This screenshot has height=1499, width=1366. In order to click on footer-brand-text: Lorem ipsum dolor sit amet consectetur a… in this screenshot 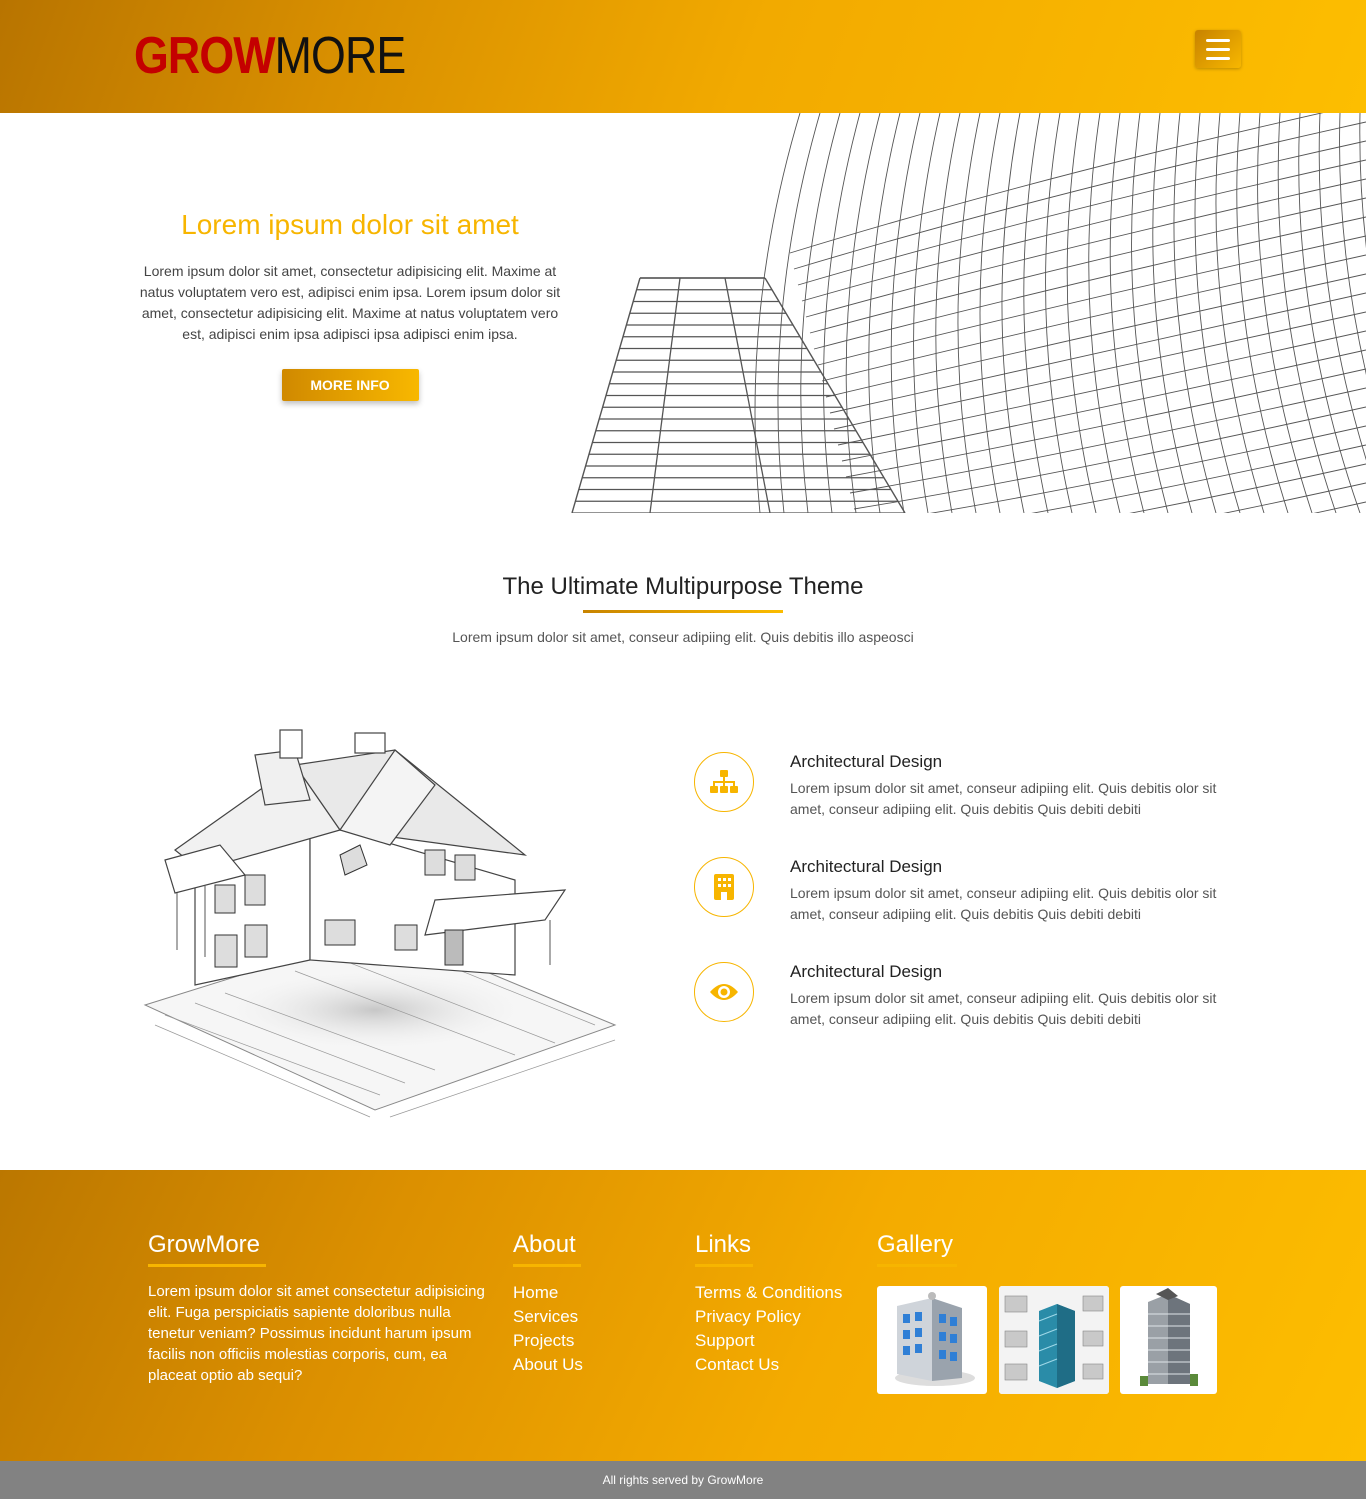, I will do `click(316, 1333)`.